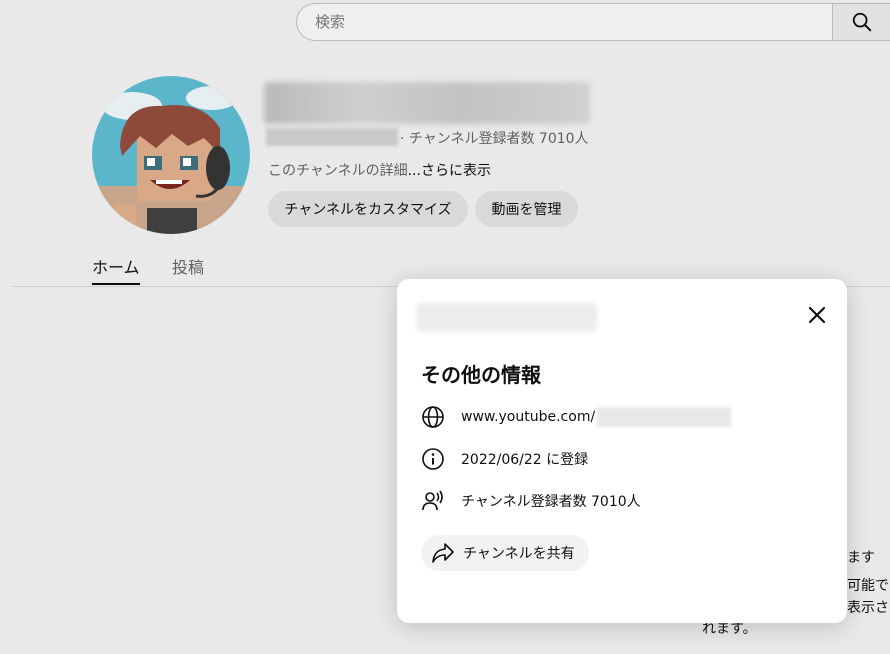 The width and height of the screenshot is (890, 654). Describe the element at coordinates (572, 22) in the screenshot. I see `search-input` at that location.